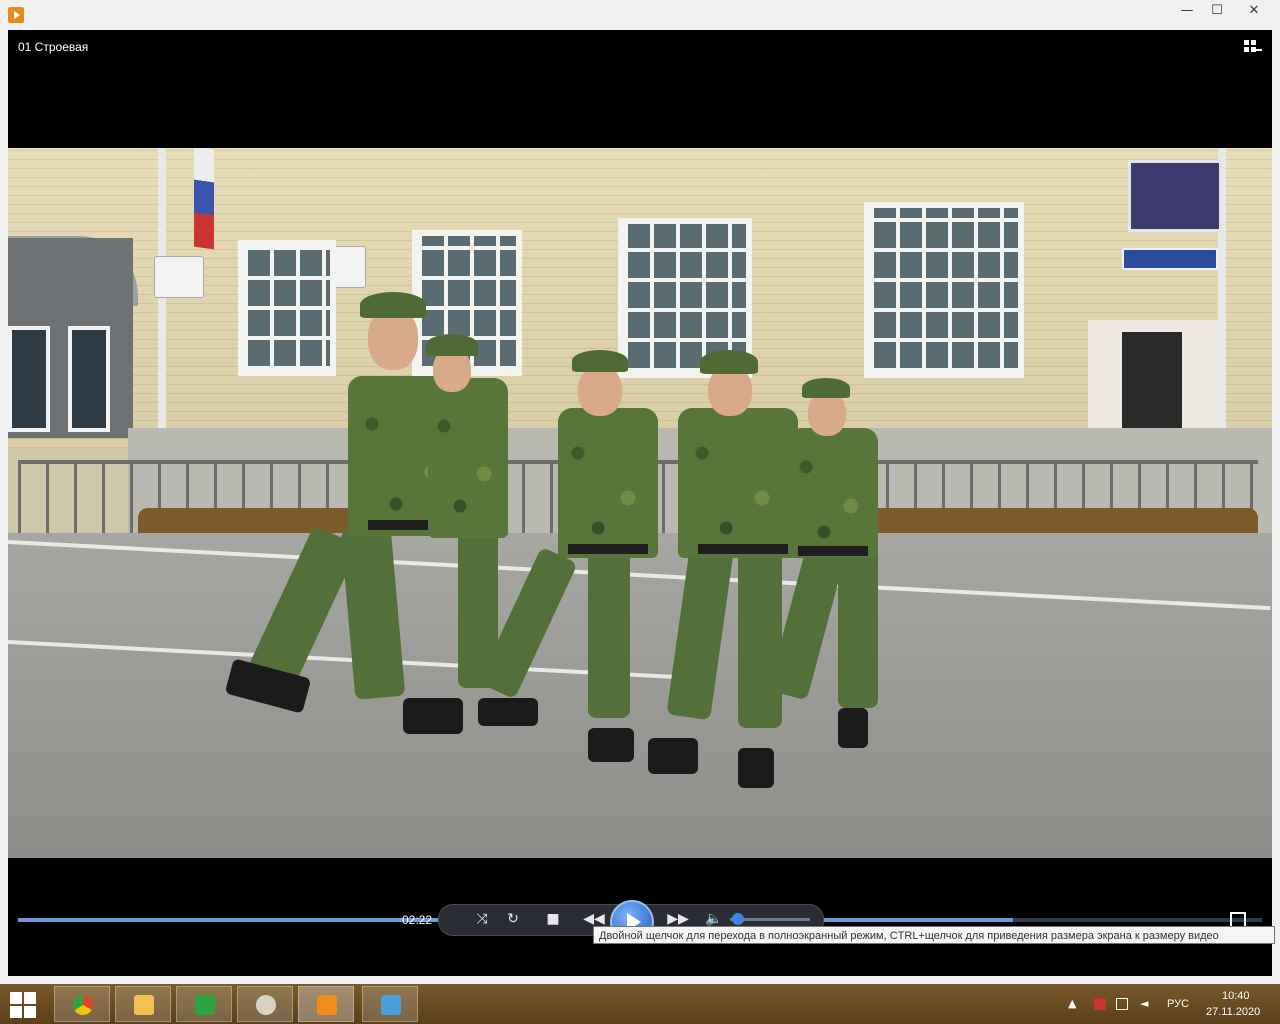 This screenshot has width=1280, height=1024. Describe the element at coordinates (1100, 1004) in the screenshot. I see `action-center-icon` at that location.